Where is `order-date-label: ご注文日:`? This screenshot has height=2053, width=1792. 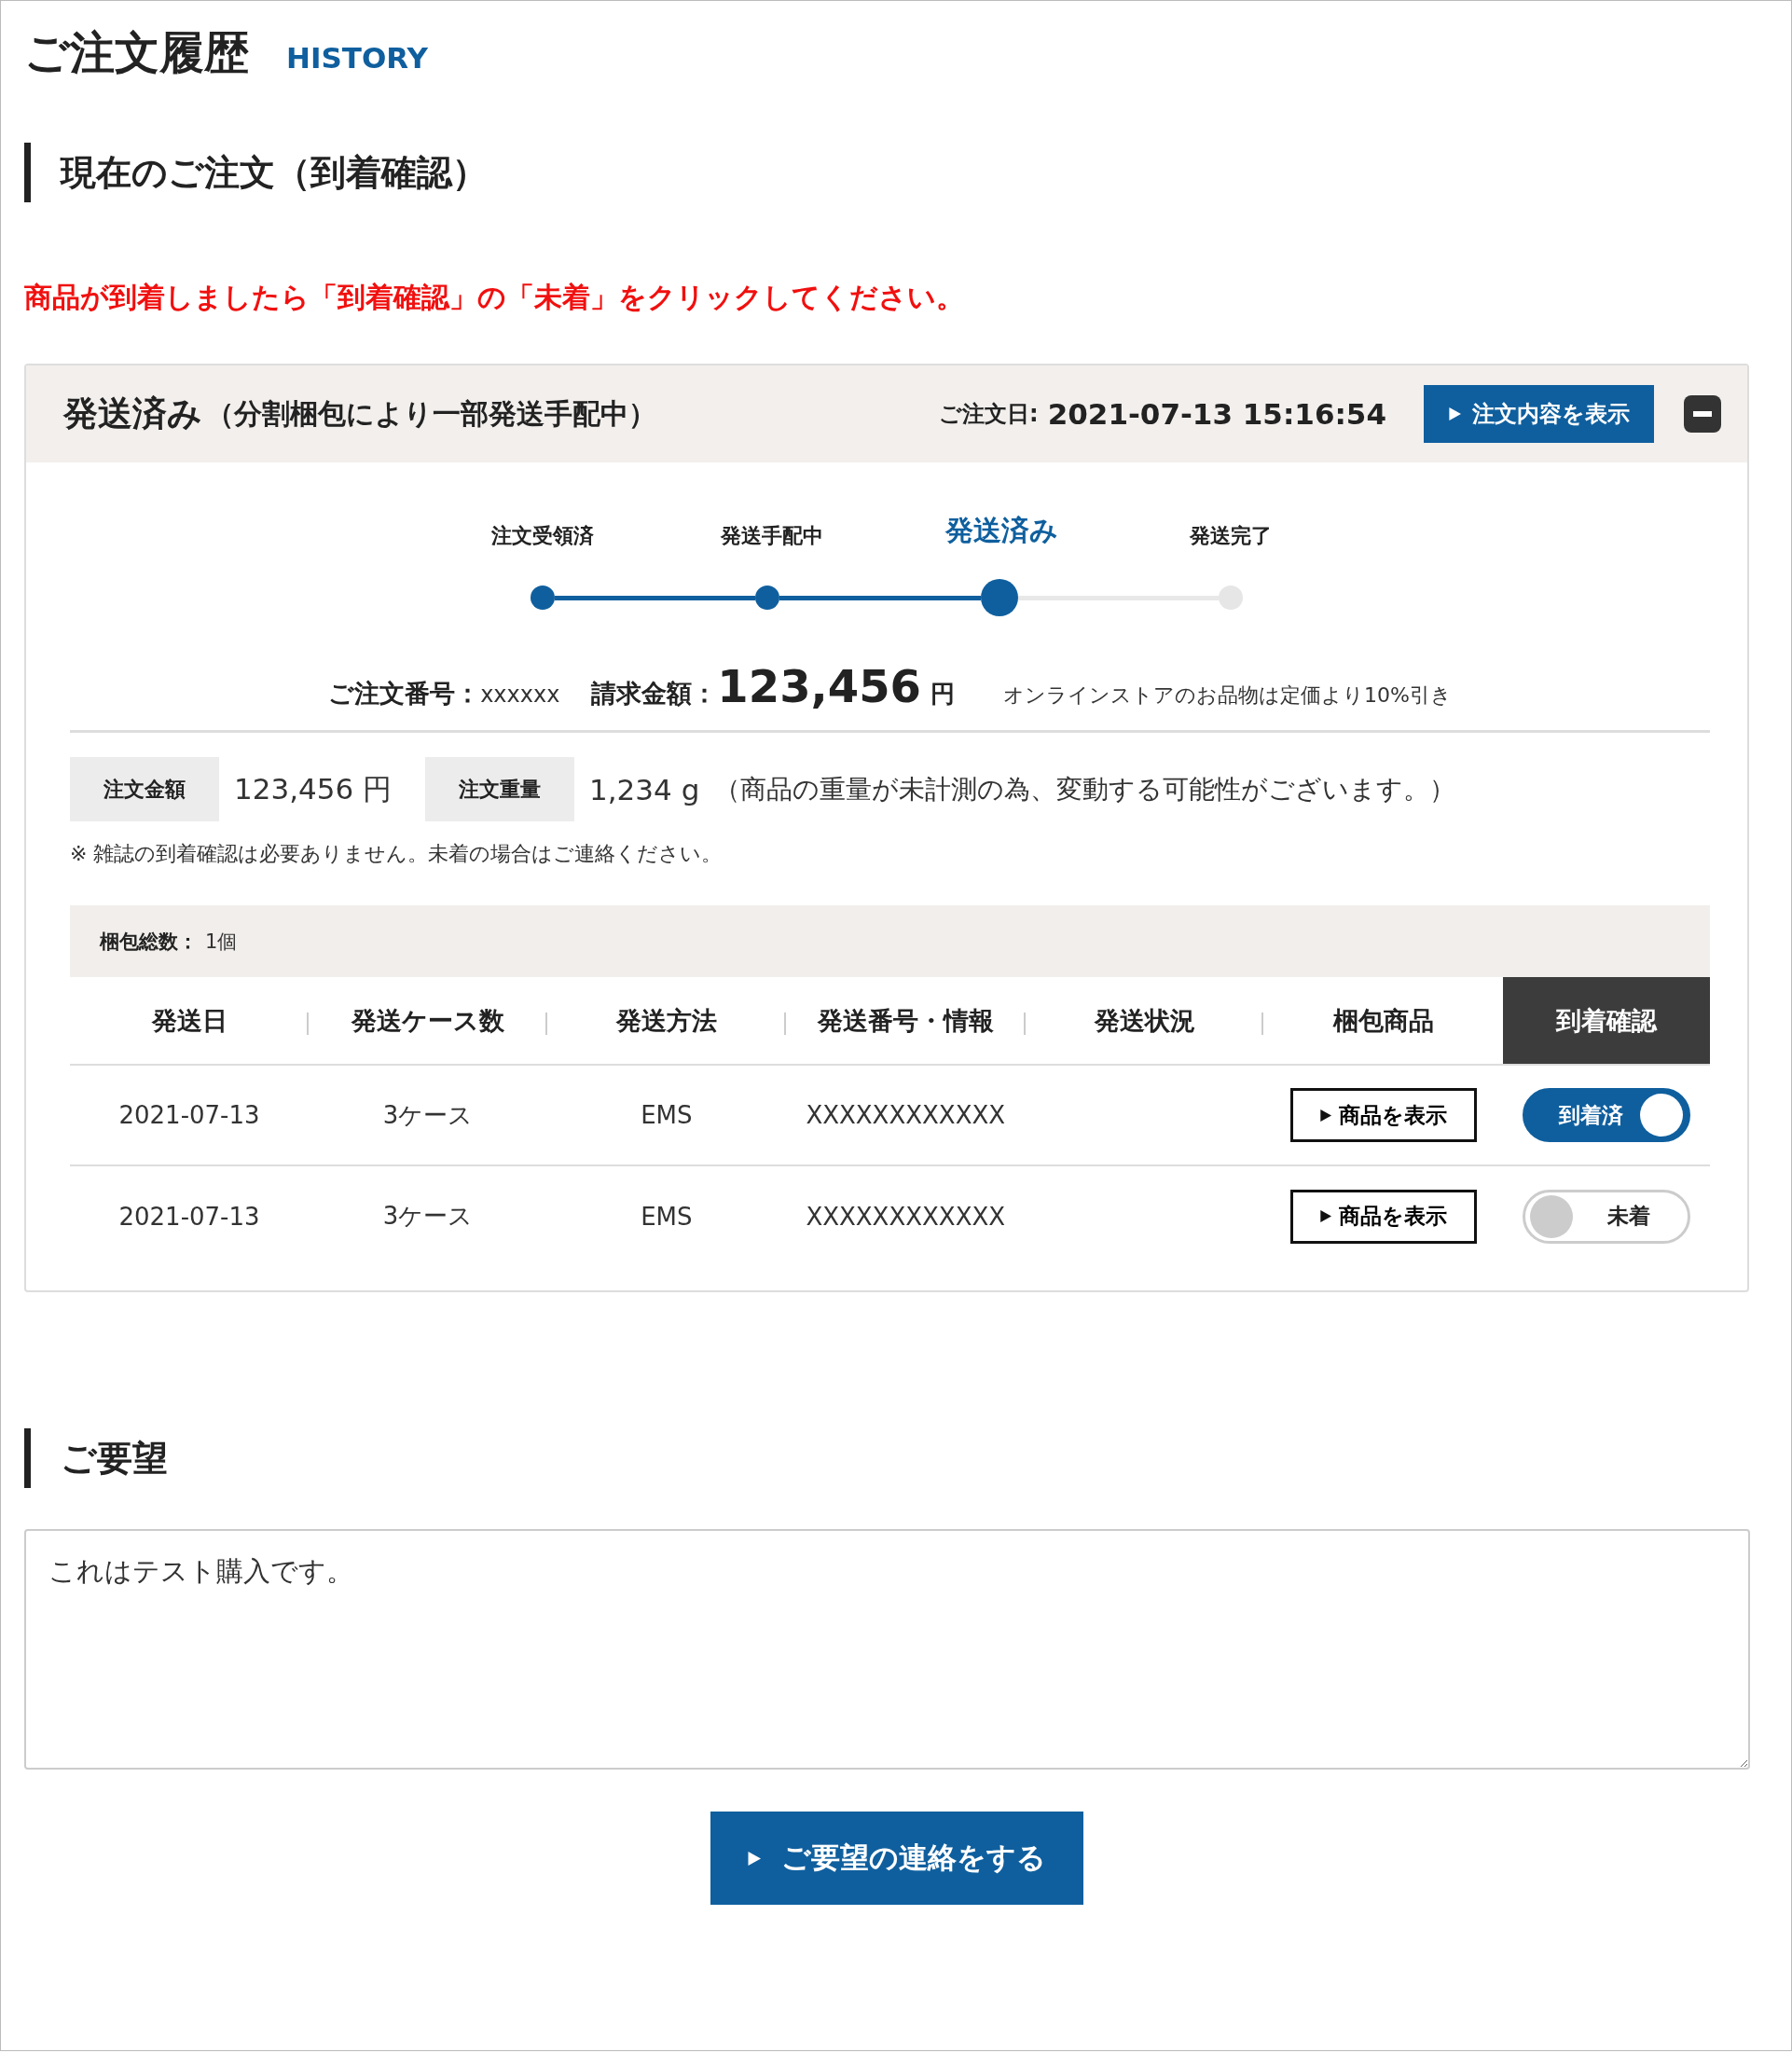
order-date-label: ご注文日: is located at coordinates (989, 414).